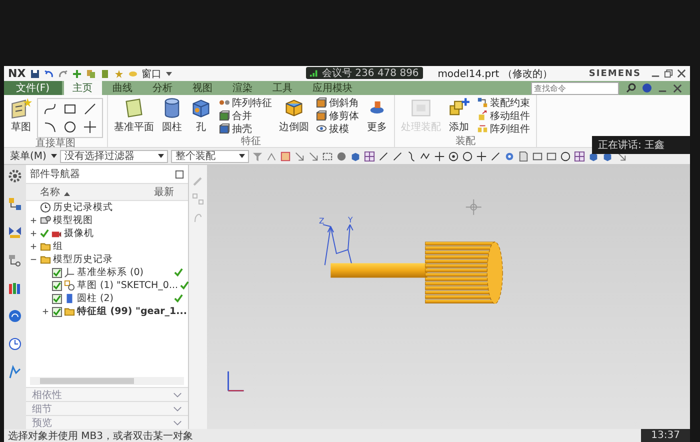 This screenshot has height=442, width=700. Describe the element at coordinates (631, 145) in the screenshot. I see `speaker-text: 正在讲话: 王鑫` at that location.